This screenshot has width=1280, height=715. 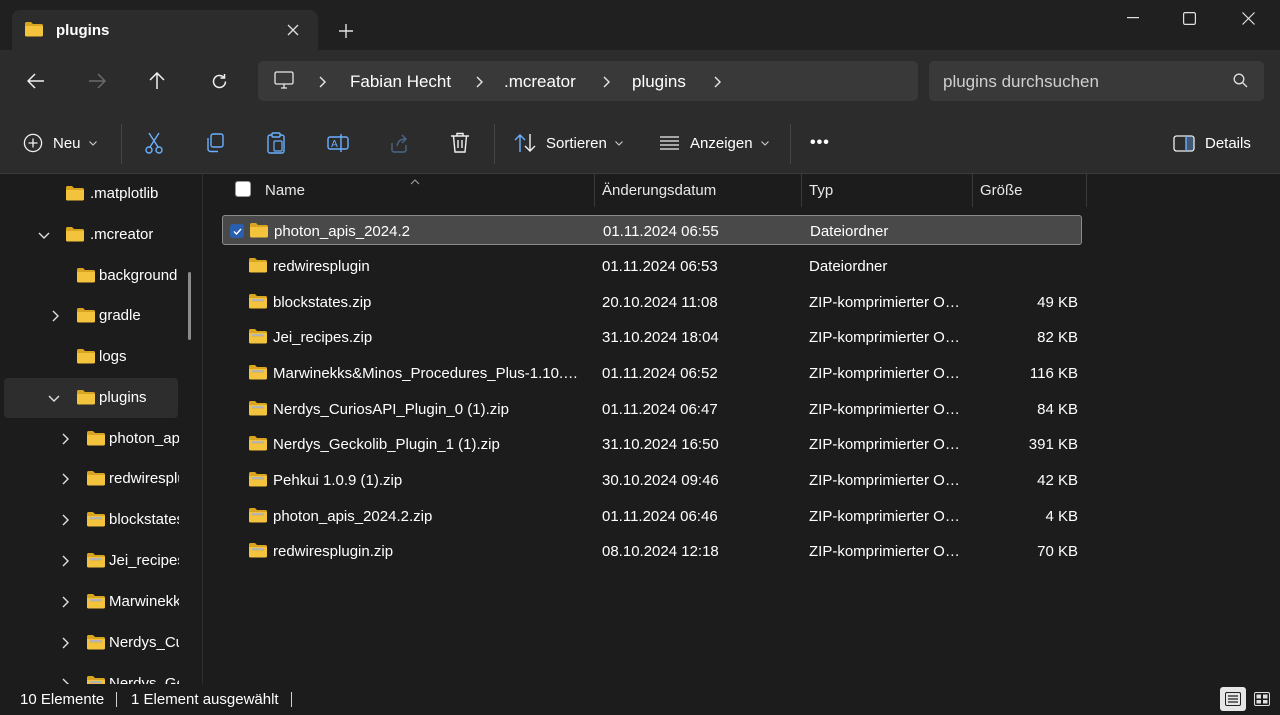 I want to click on plus-icon, so click(x=346, y=31).